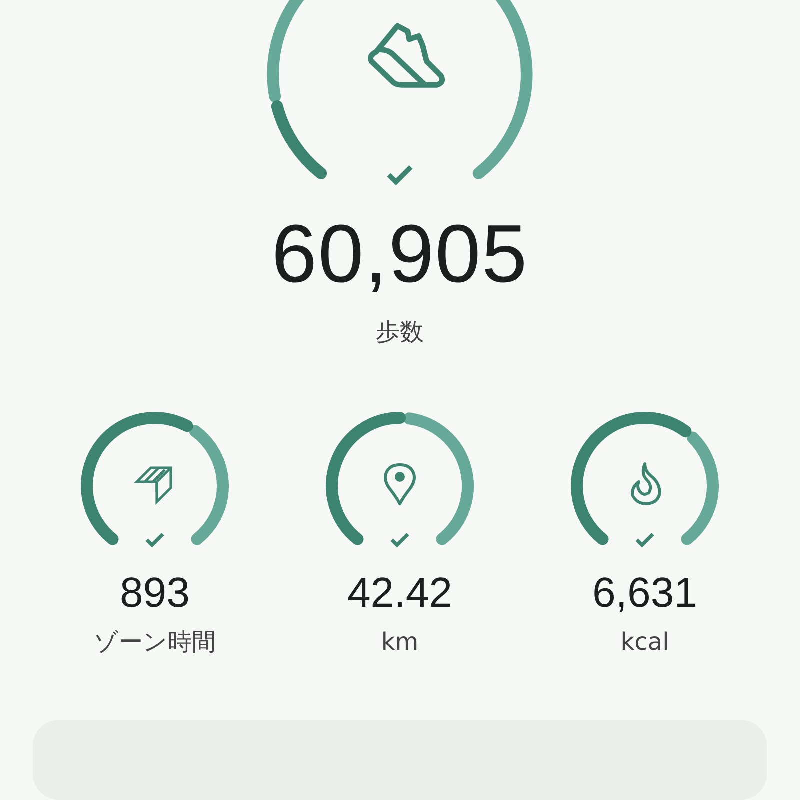 The width and height of the screenshot is (800, 800). Describe the element at coordinates (155, 642) in the screenshot. I see `metric-label: ゾーン時間` at that location.